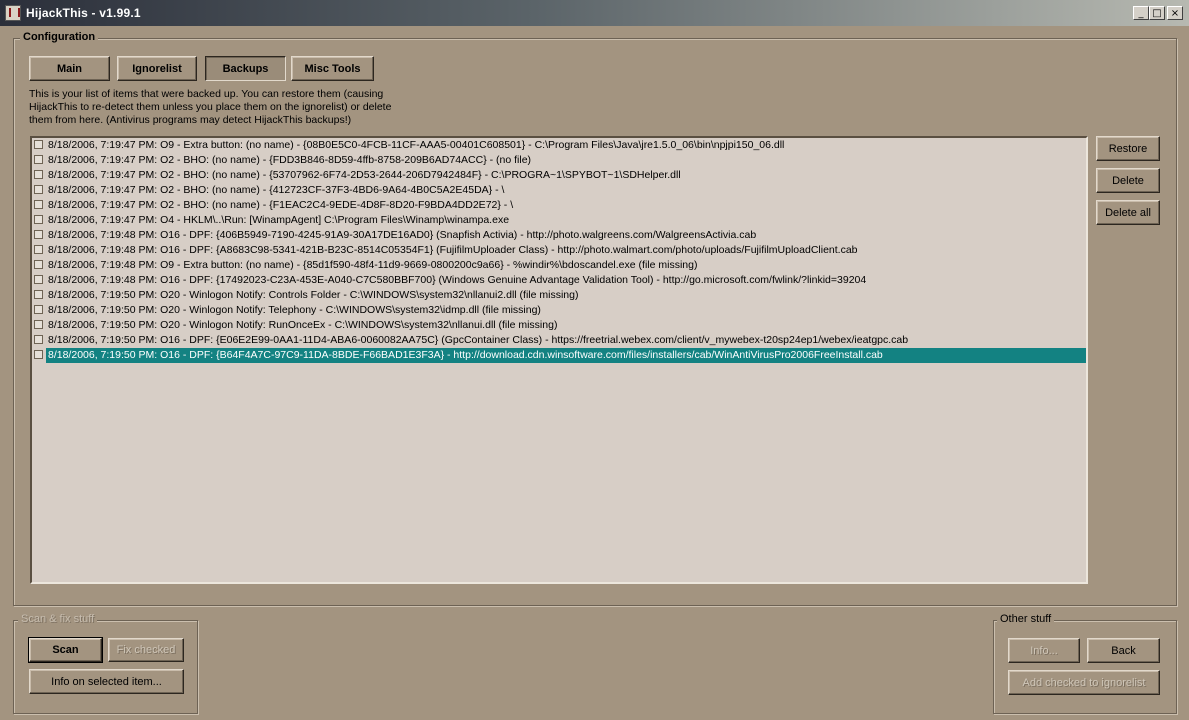 Image resolution: width=1189 pixels, height=720 pixels. Describe the element at coordinates (58, 619) in the screenshot. I see `scan-fix-label: Scan & fix stuff` at that location.